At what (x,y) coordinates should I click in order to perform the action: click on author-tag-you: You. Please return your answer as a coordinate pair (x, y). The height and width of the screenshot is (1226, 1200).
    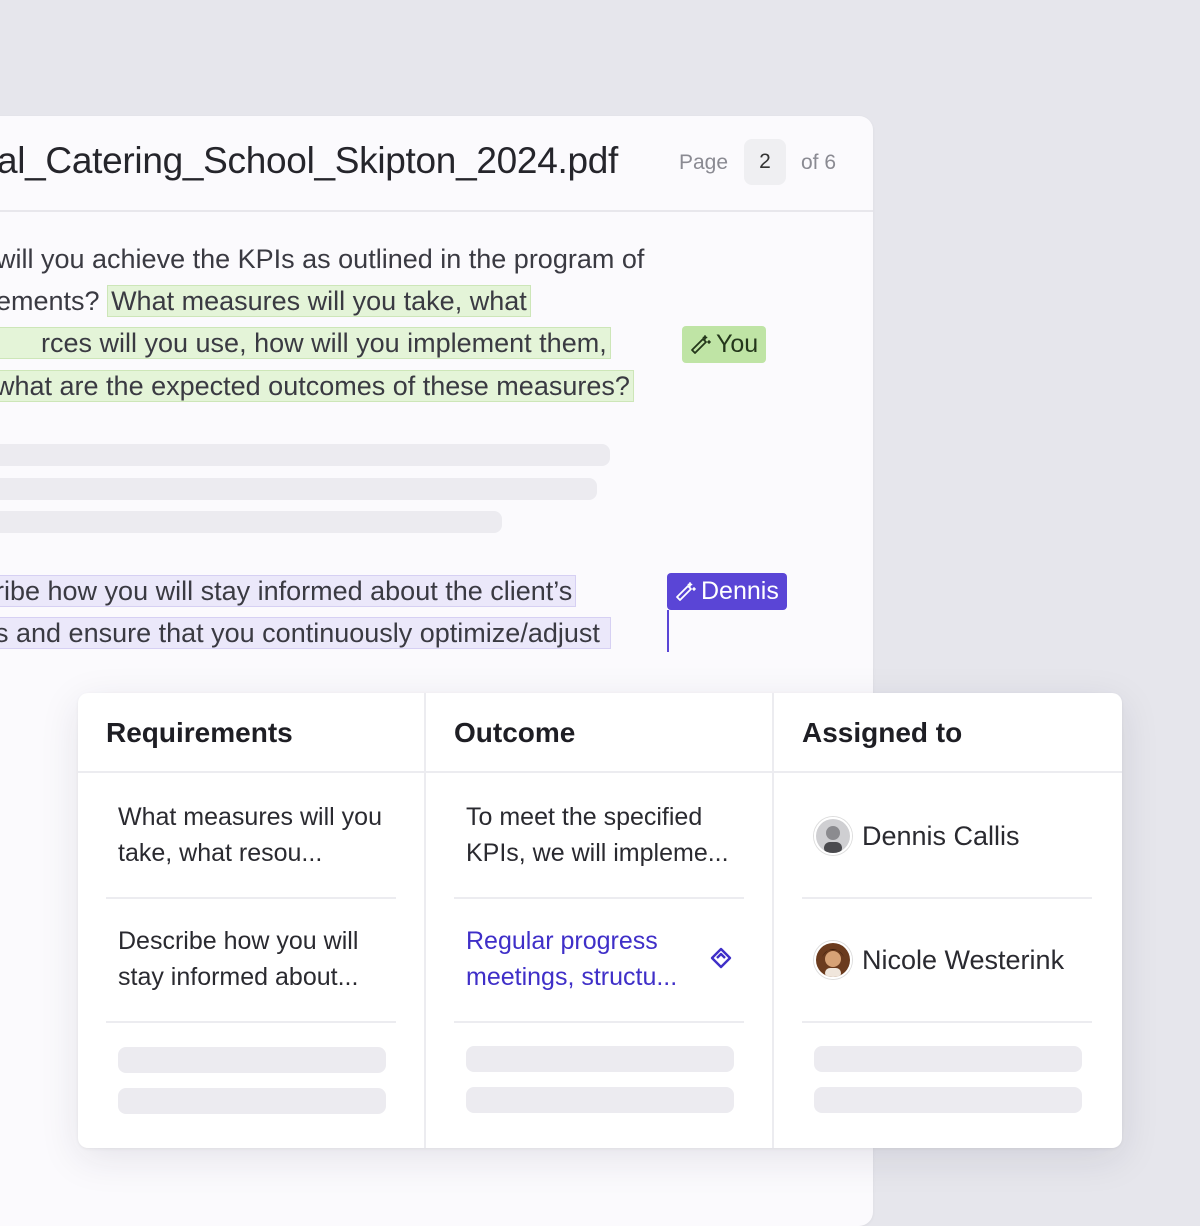
    Looking at the image, I should click on (724, 344).